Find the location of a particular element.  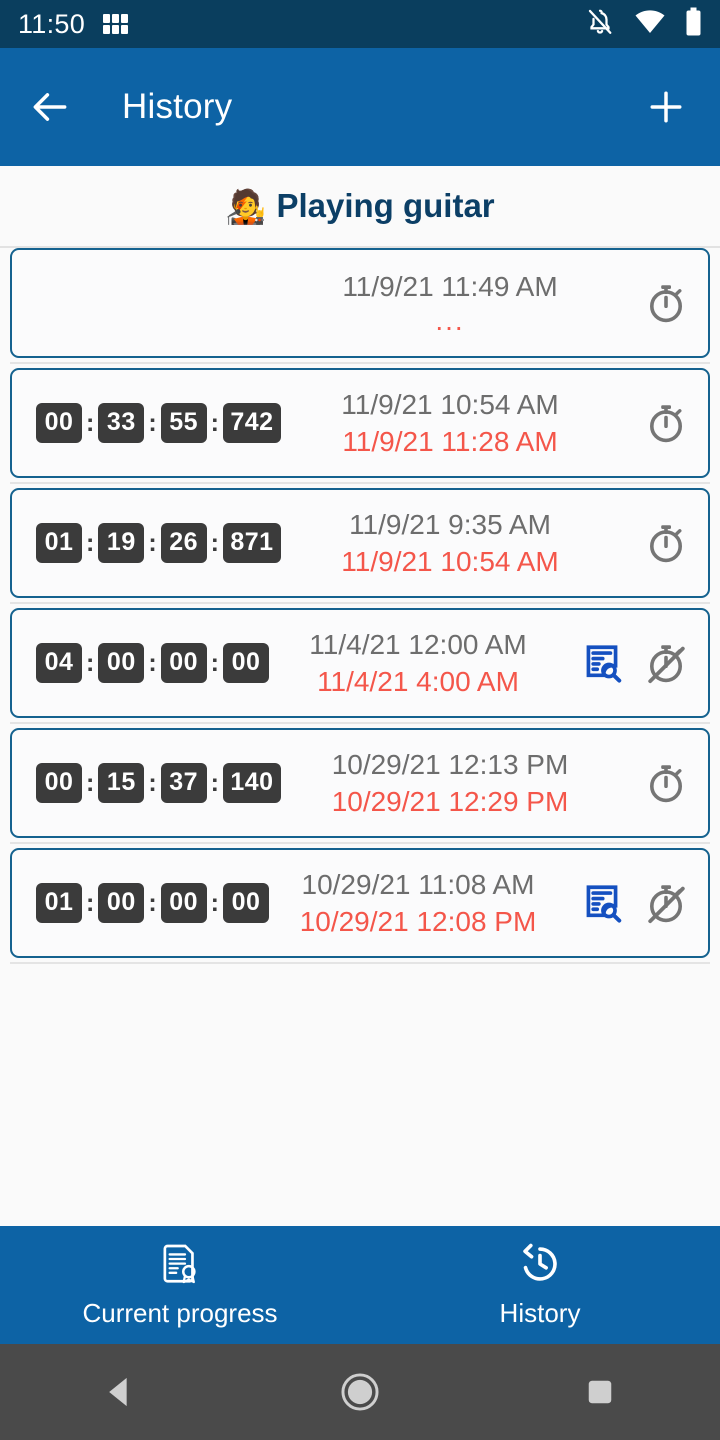

entry-times: 11/4/21 12:00 AM 11/4/21 4:00 AM is located at coordinates (418, 663).